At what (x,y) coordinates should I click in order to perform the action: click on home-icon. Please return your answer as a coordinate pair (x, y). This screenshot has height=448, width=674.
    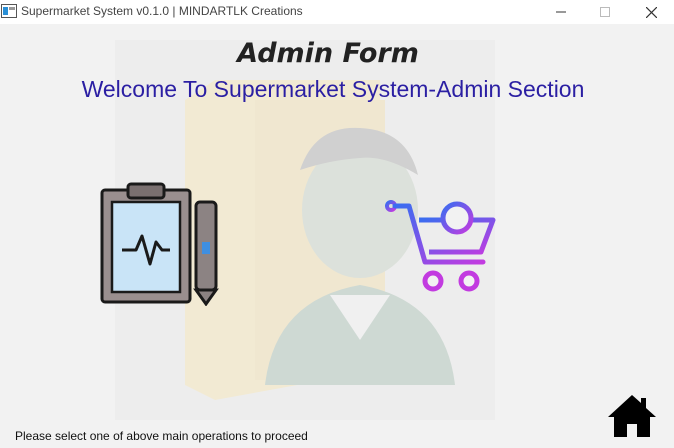
    Looking at the image, I should click on (632, 416).